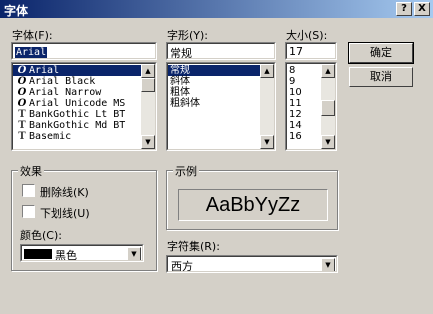 This screenshot has width=433, height=314. What do you see at coordinates (304, 125) in the screenshot?
I see `size-list-item: 14` at bounding box center [304, 125].